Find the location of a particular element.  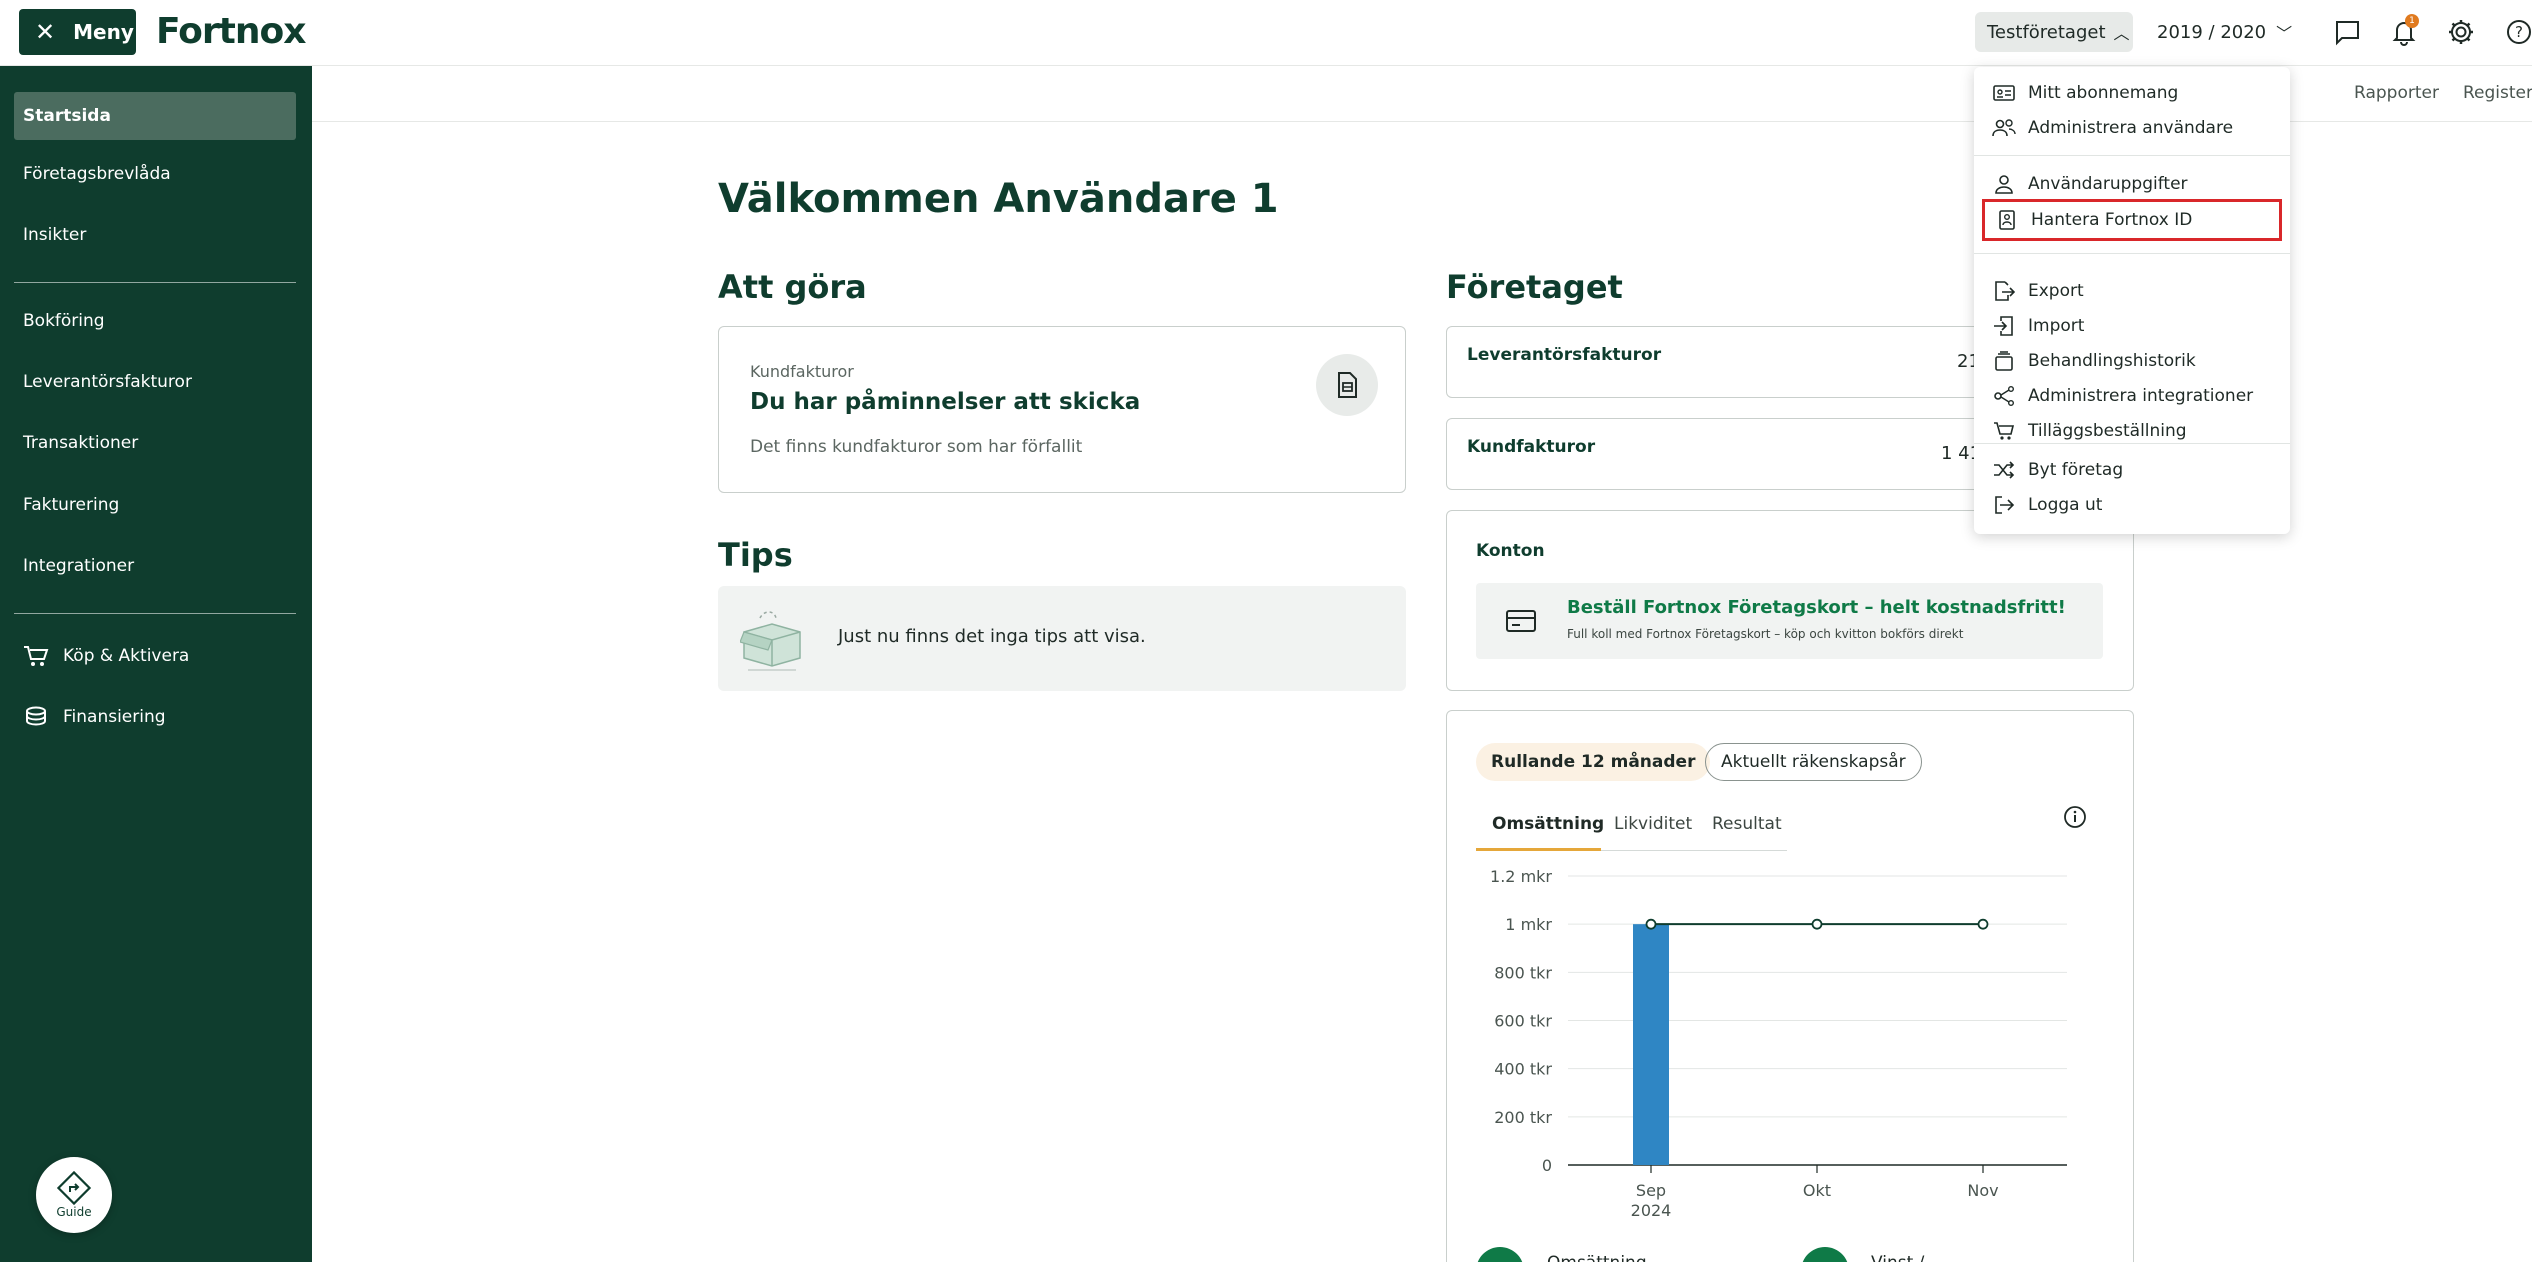

sidebar-item-kop-aktivera: Köp & Aktivera is located at coordinates (155, 656).